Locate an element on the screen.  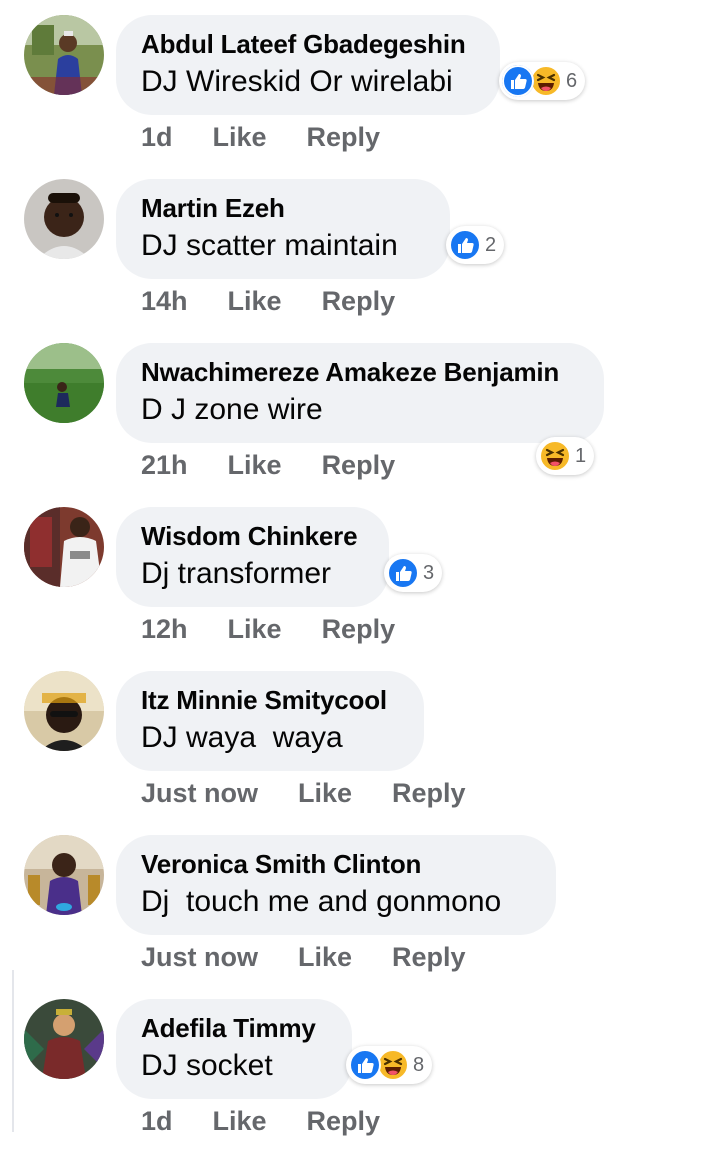
comment-actions: 21h Like Reply is located at coordinates (268, 465).